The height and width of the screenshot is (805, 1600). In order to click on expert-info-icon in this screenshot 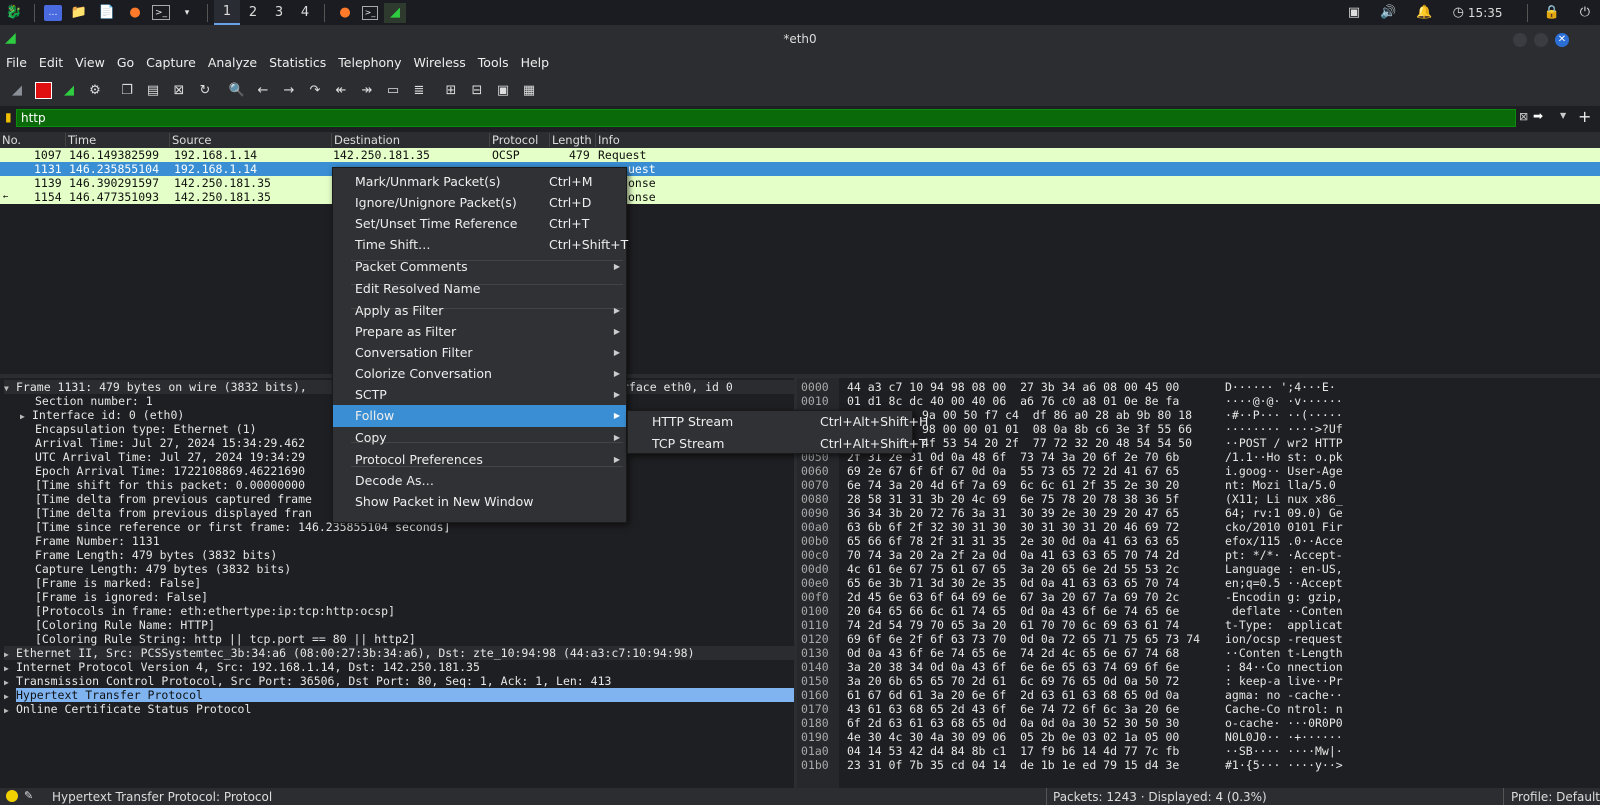, I will do `click(12, 796)`.